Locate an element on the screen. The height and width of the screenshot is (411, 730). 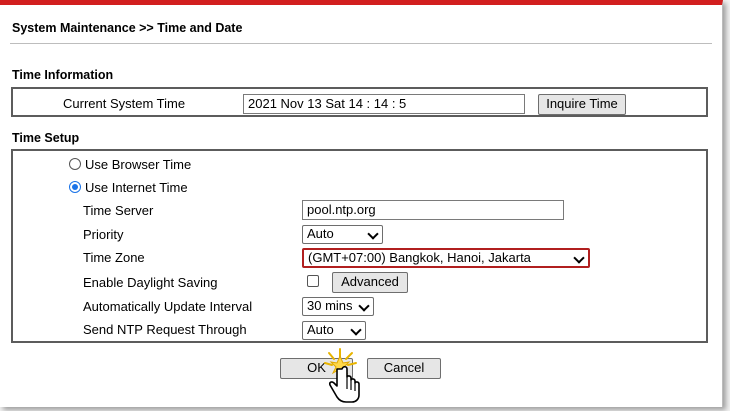
time-setup-title: Time Setup is located at coordinates (46, 138).